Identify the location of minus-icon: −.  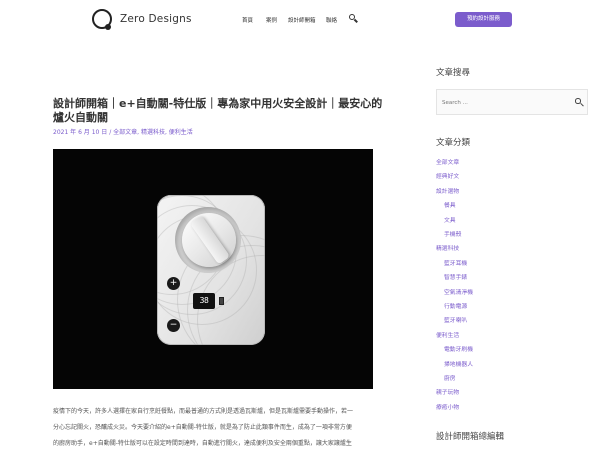
(173, 325).